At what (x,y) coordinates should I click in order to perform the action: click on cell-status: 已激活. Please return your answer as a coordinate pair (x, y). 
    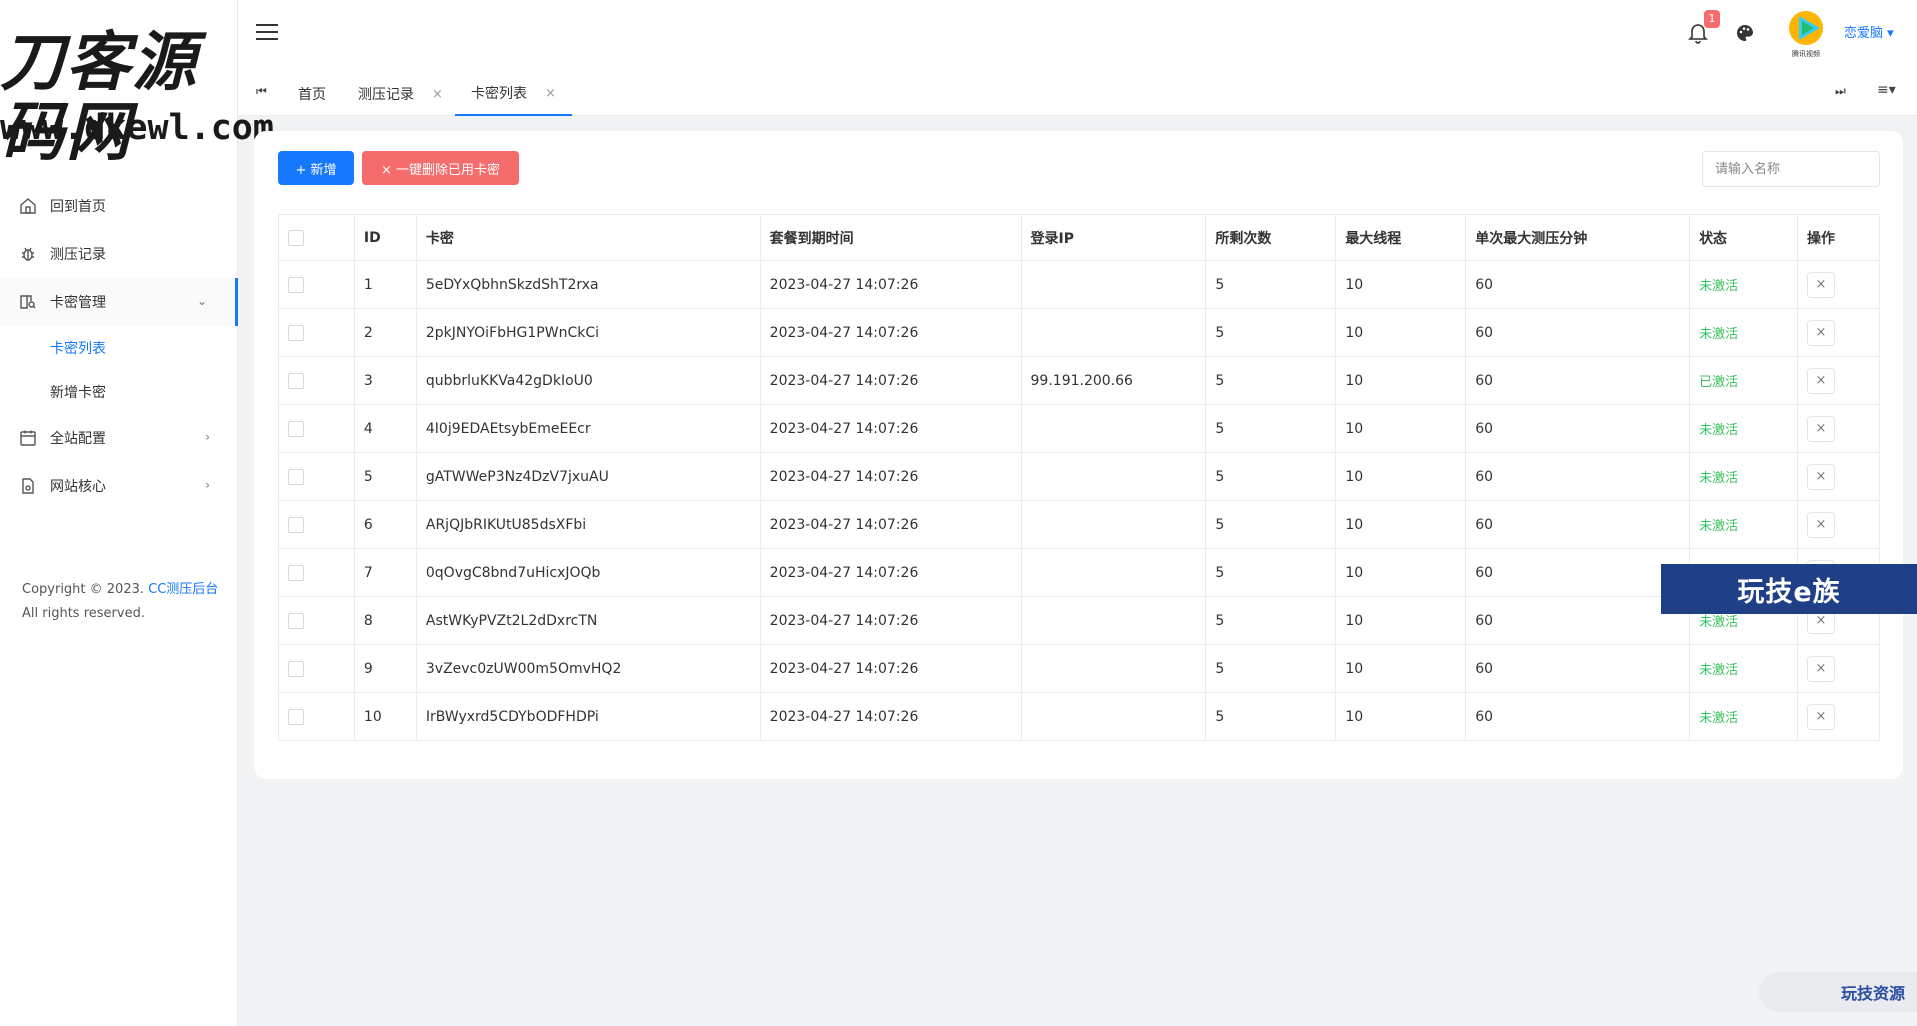
    Looking at the image, I should click on (1743, 380).